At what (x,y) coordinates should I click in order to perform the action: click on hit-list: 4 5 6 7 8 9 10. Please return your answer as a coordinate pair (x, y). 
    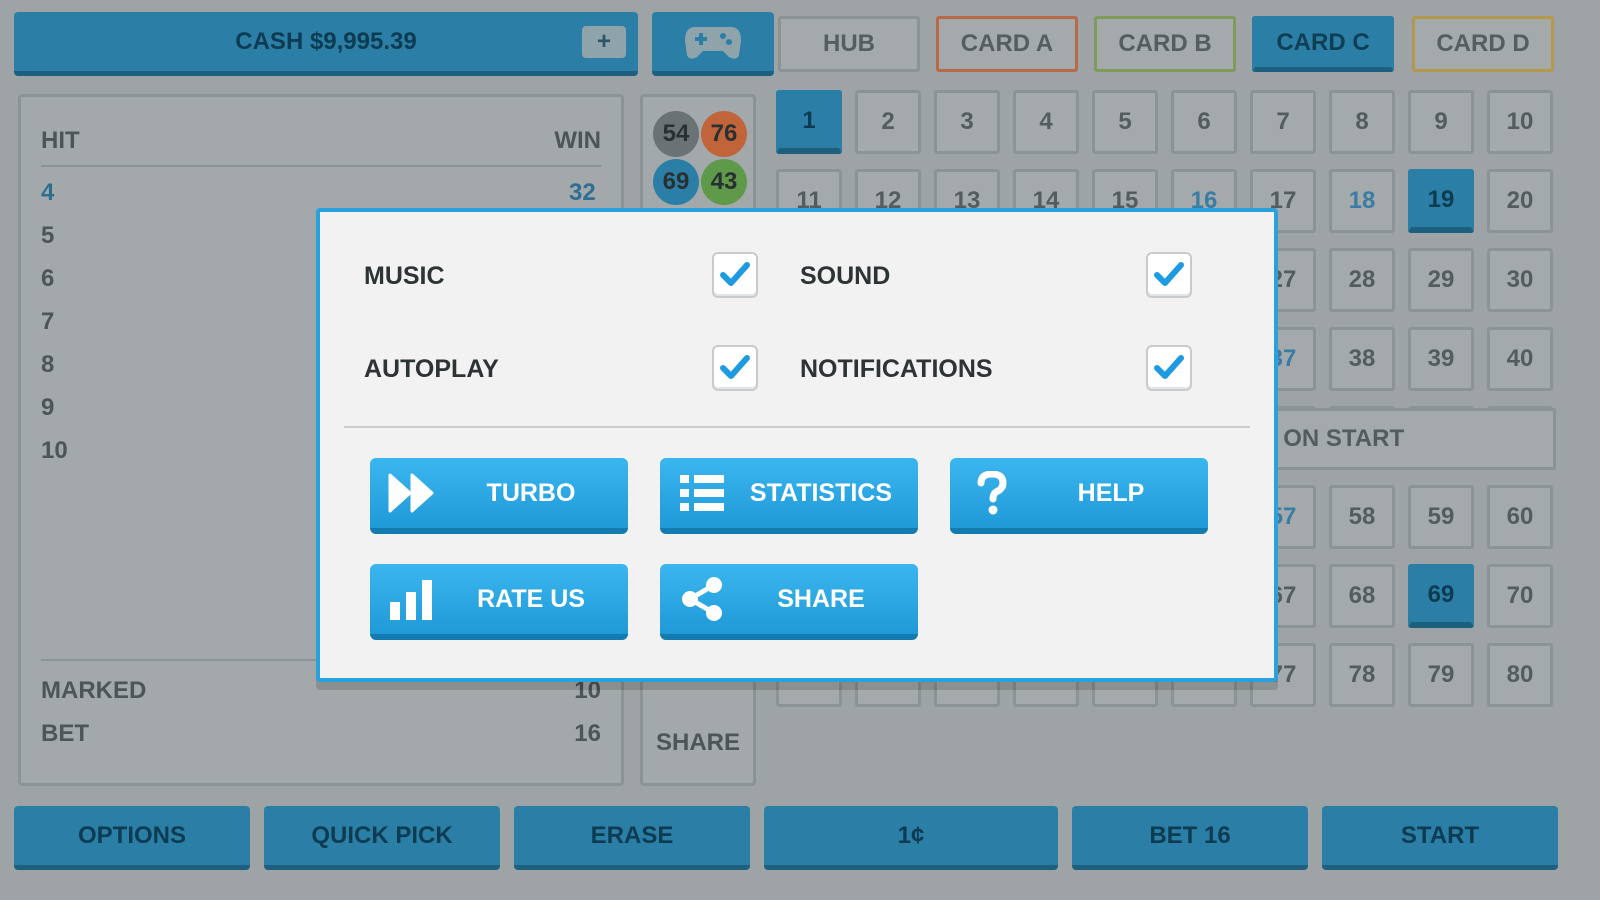
    Looking at the image, I should click on (54, 329).